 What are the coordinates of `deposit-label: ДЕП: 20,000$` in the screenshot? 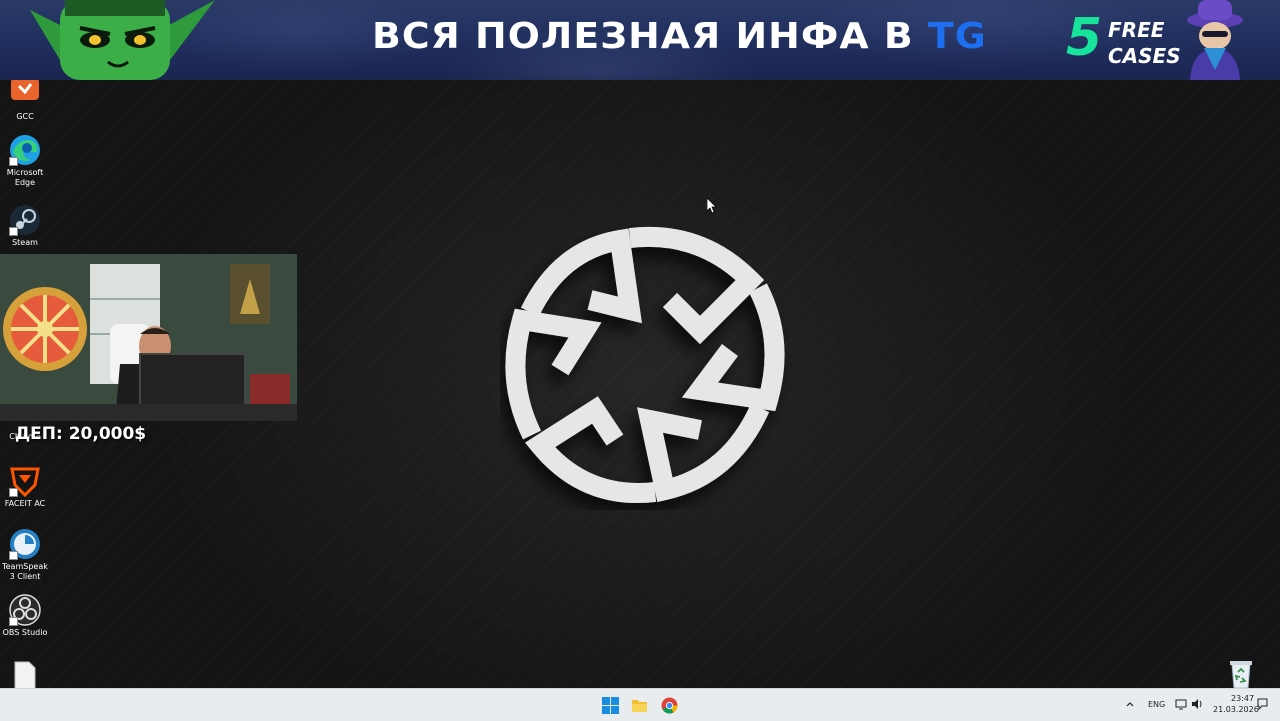 It's located at (81, 434).